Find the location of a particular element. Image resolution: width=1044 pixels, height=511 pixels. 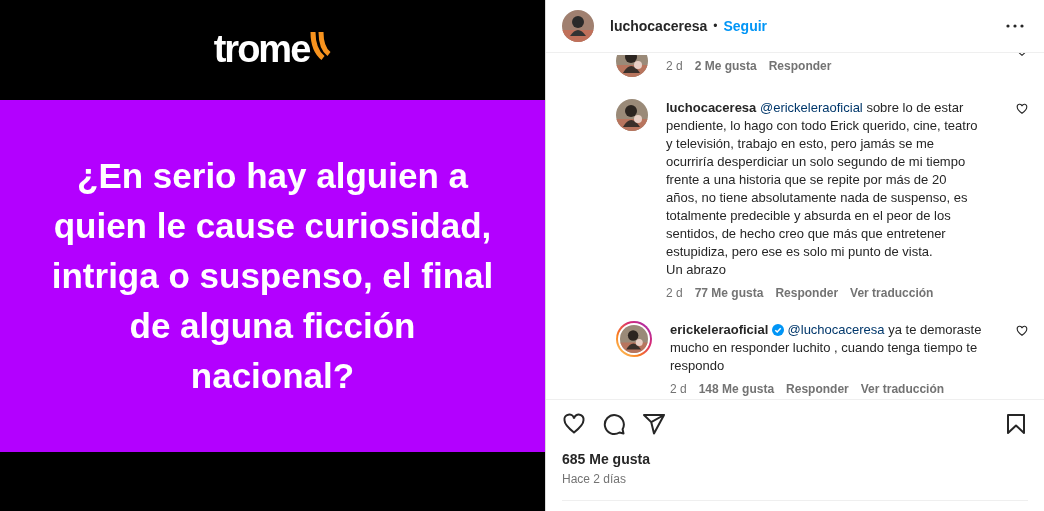

comment-icon is located at coordinates (614, 424).